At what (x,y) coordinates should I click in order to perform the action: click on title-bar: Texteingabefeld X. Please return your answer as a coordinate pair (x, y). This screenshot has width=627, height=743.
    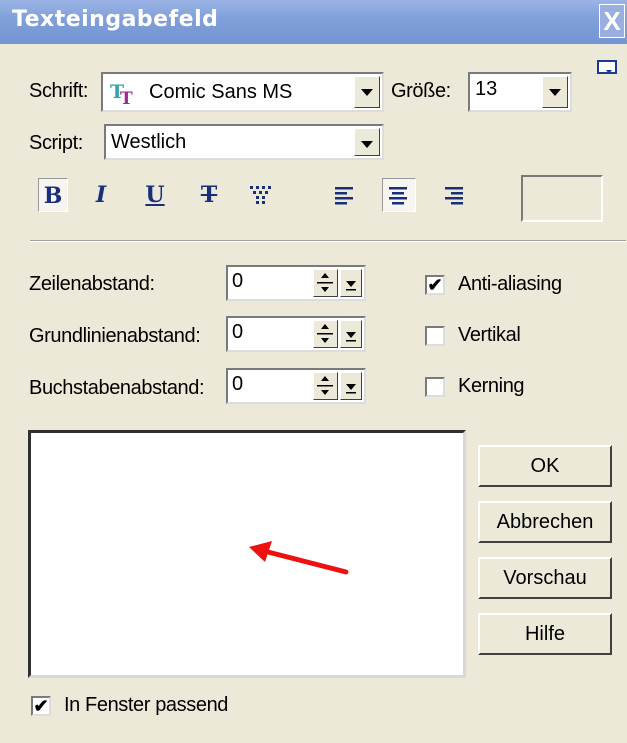
    Looking at the image, I should click on (313, 22).